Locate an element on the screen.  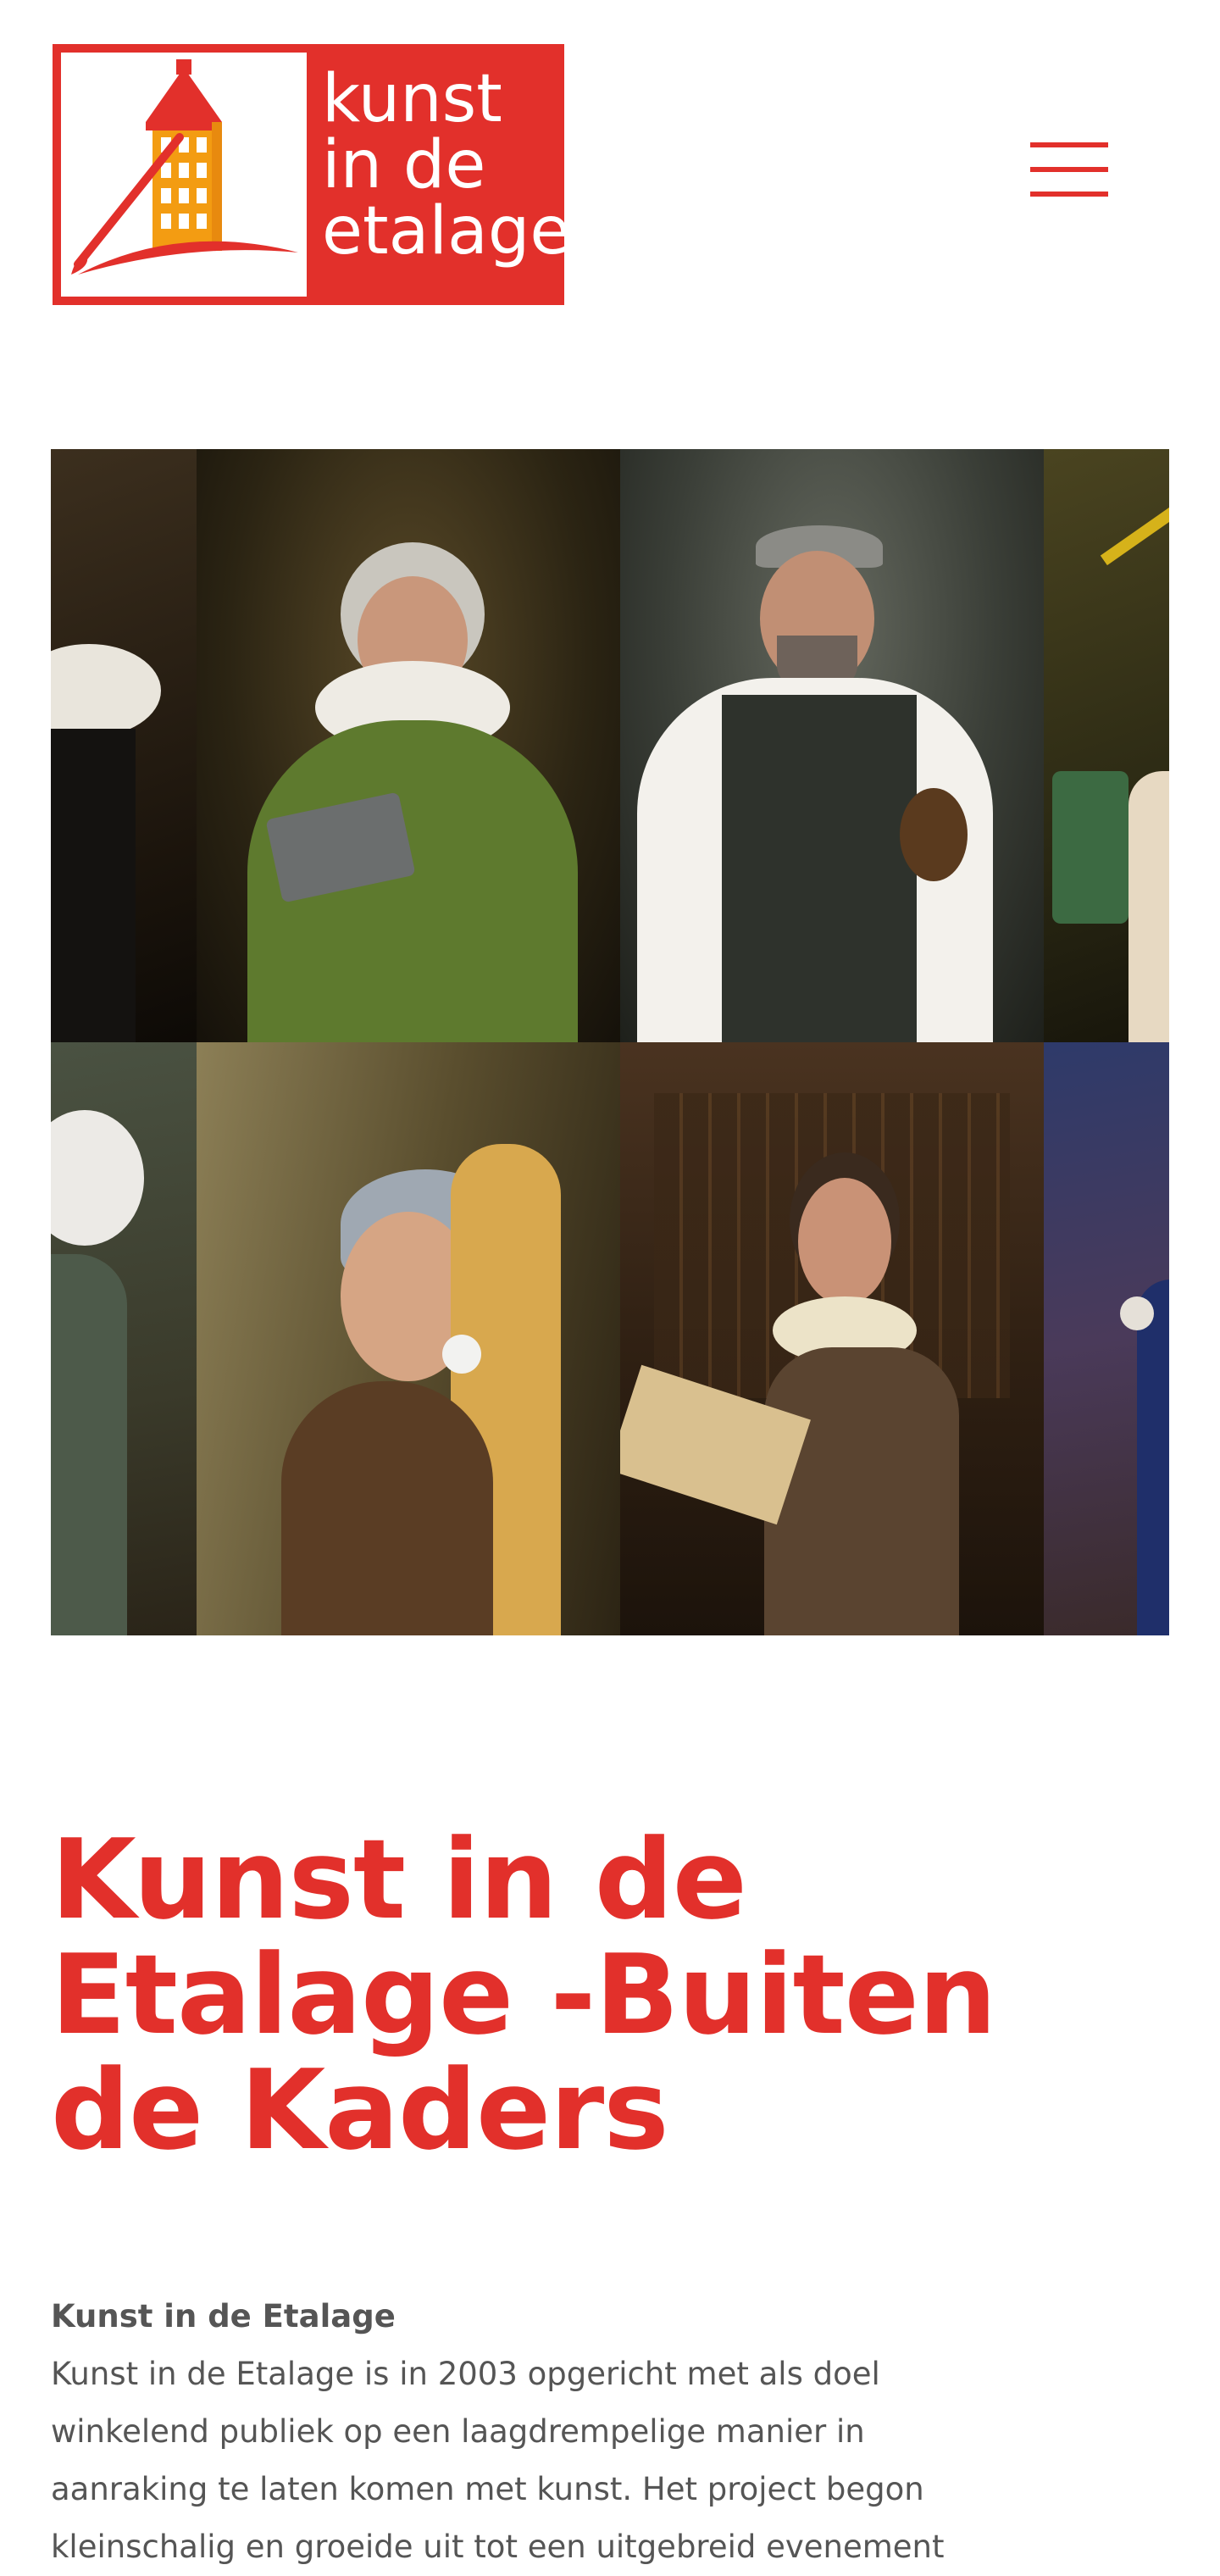
hamburger-menu-icon is located at coordinates (1069, 169).